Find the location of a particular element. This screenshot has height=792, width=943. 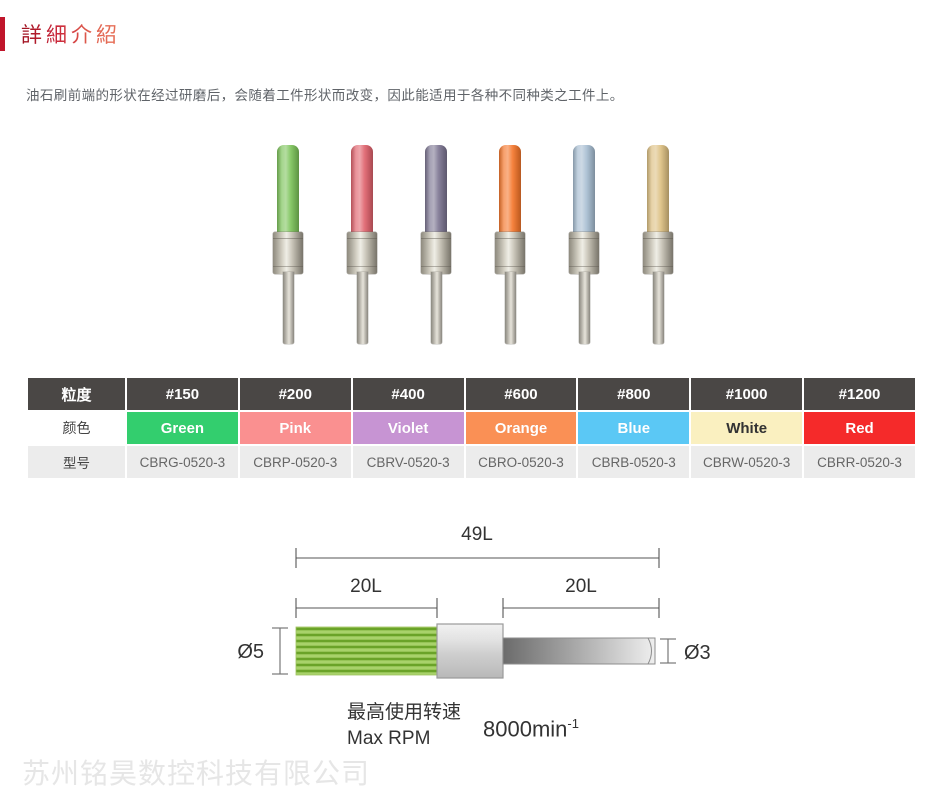

brush-tan is located at coordinates (658, 242).